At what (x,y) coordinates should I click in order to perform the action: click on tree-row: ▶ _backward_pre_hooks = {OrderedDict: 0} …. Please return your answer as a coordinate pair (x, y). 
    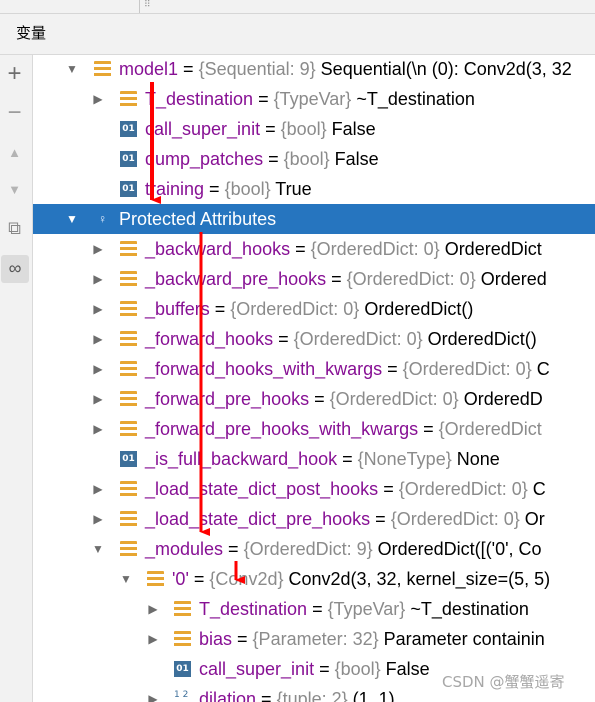
    Looking at the image, I should click on (314, 279).